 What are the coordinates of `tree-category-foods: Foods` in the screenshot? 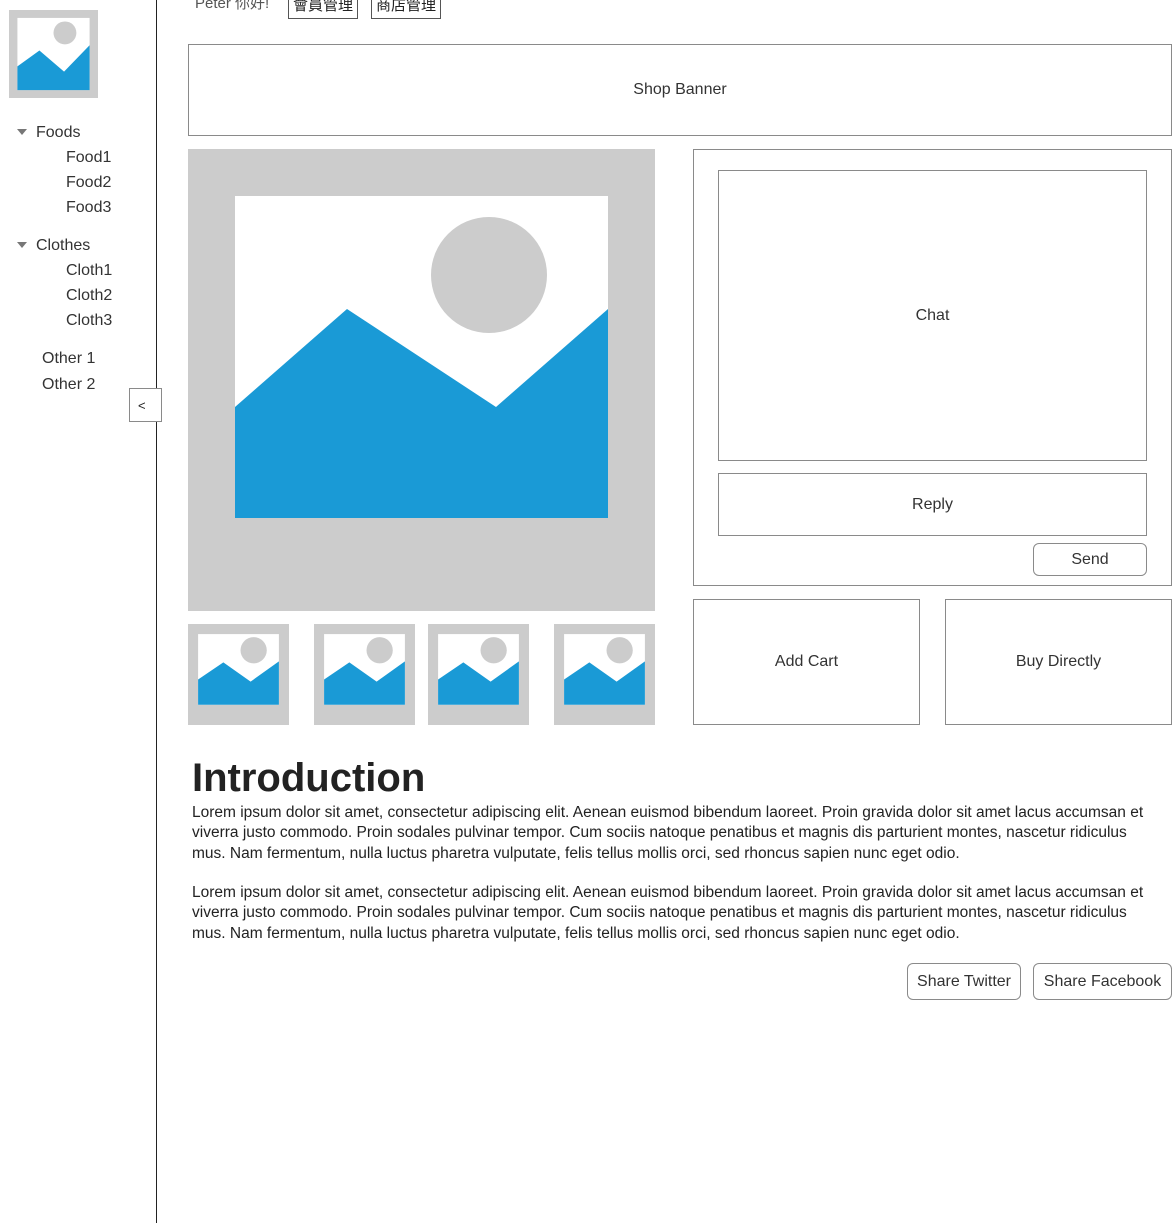 It's located at (48, 133).